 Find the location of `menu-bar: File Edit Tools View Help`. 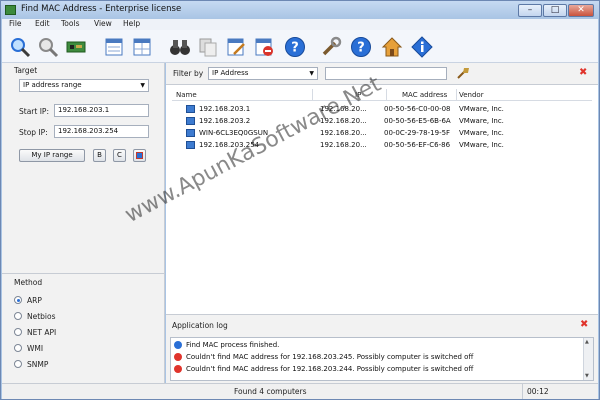

menu-bar: File Edit Tools View Help is located at coordinates (300, 24).